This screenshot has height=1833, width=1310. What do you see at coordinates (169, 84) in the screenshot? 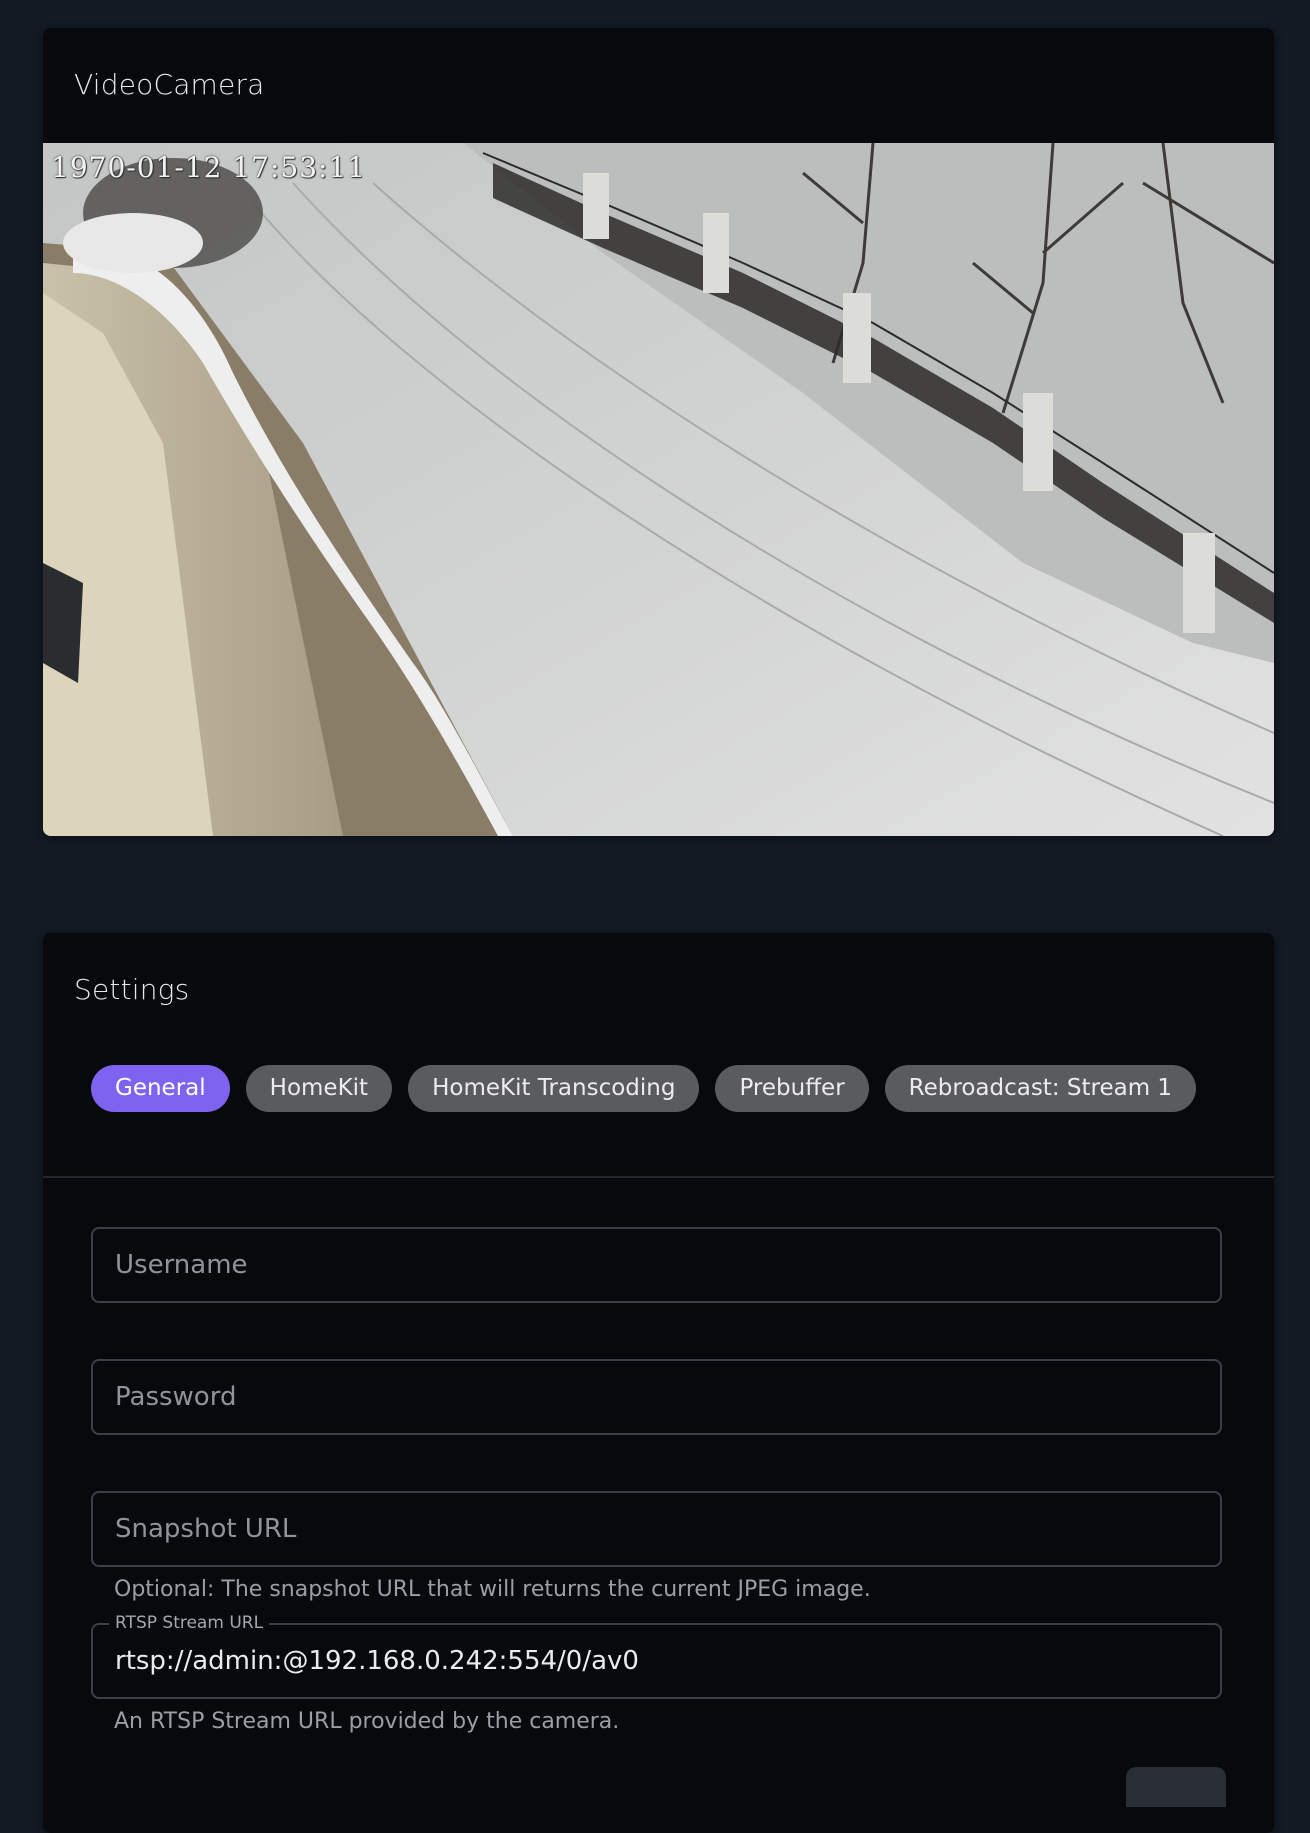
I see `camera-title: VideoCamera` at bounding box center [169, 84].